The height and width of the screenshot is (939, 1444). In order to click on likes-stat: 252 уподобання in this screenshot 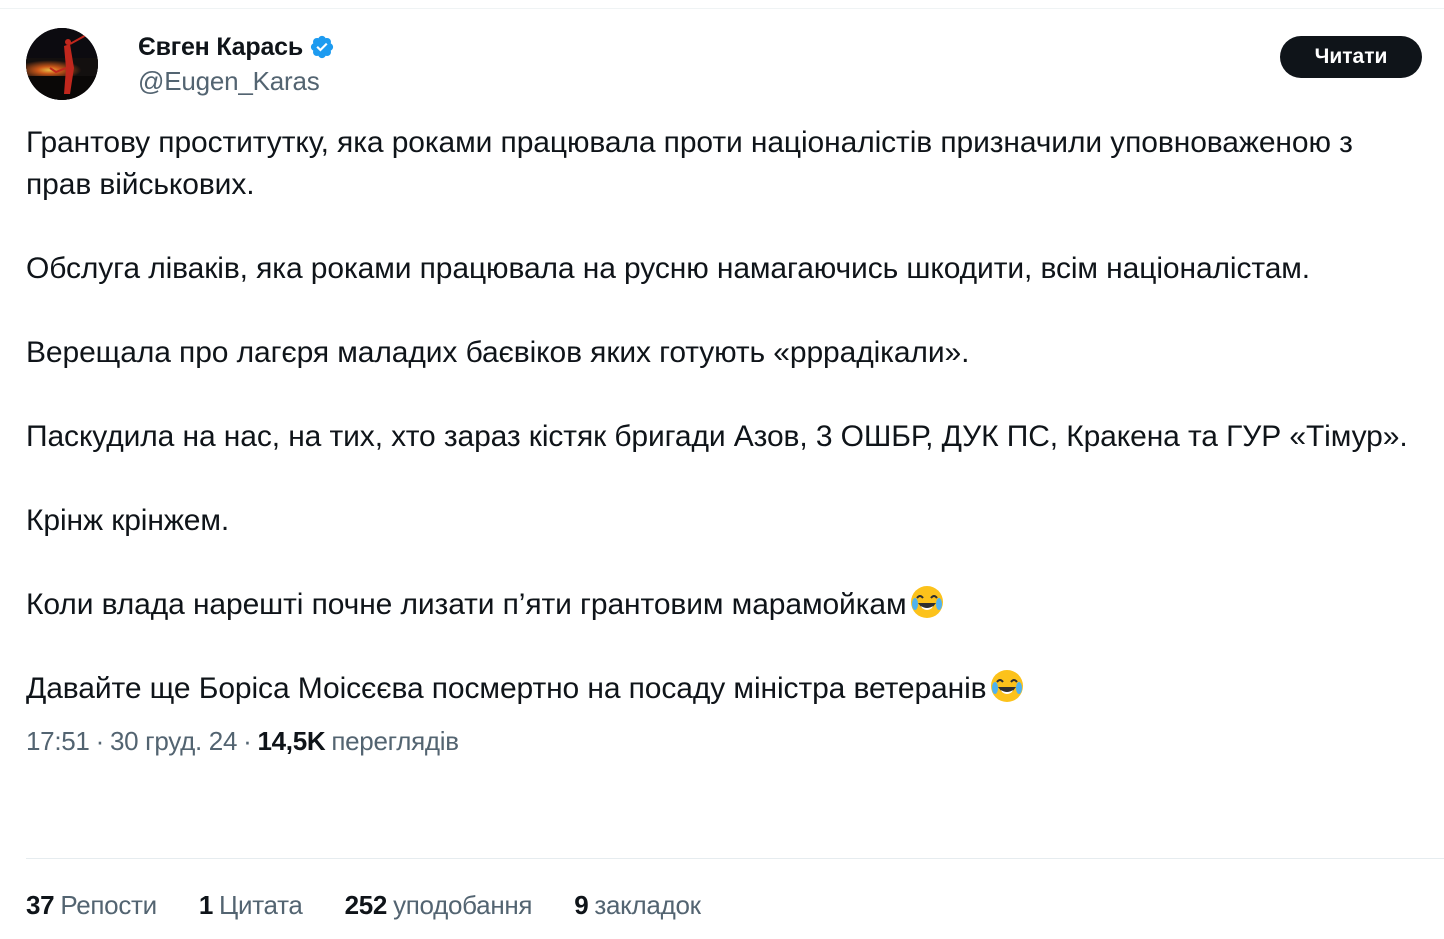, I will do `click(439, 905)`.